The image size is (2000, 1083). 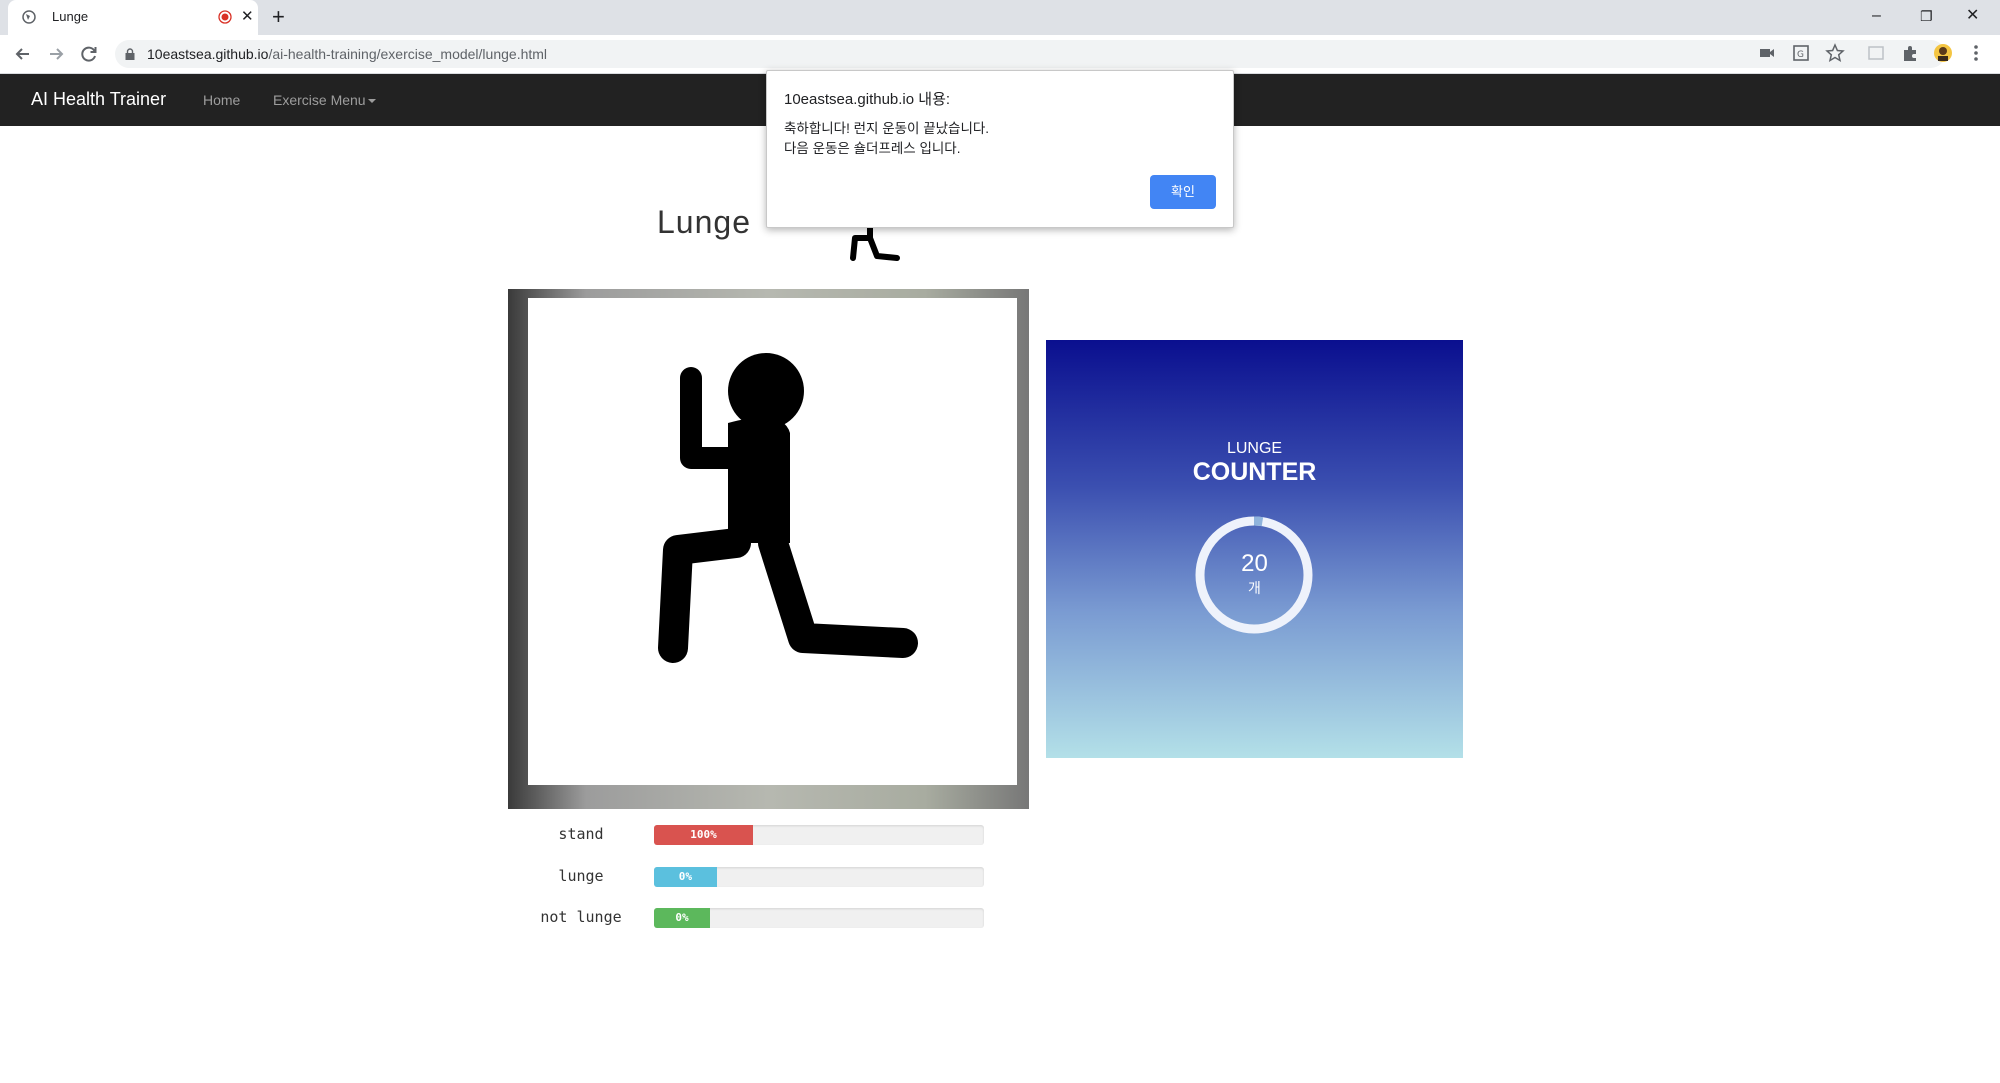 I want to click on translate-icon: G, so click(x=1801, y=53).